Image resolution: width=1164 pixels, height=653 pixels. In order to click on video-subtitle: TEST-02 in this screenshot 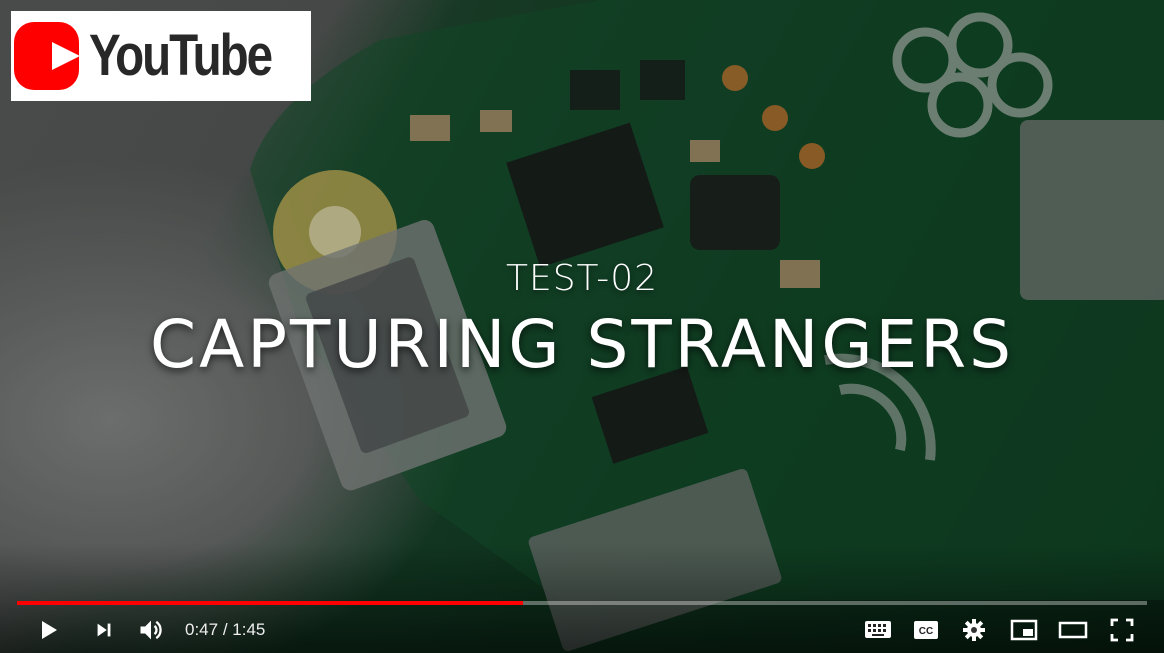, I will do `click(582, 278)`.